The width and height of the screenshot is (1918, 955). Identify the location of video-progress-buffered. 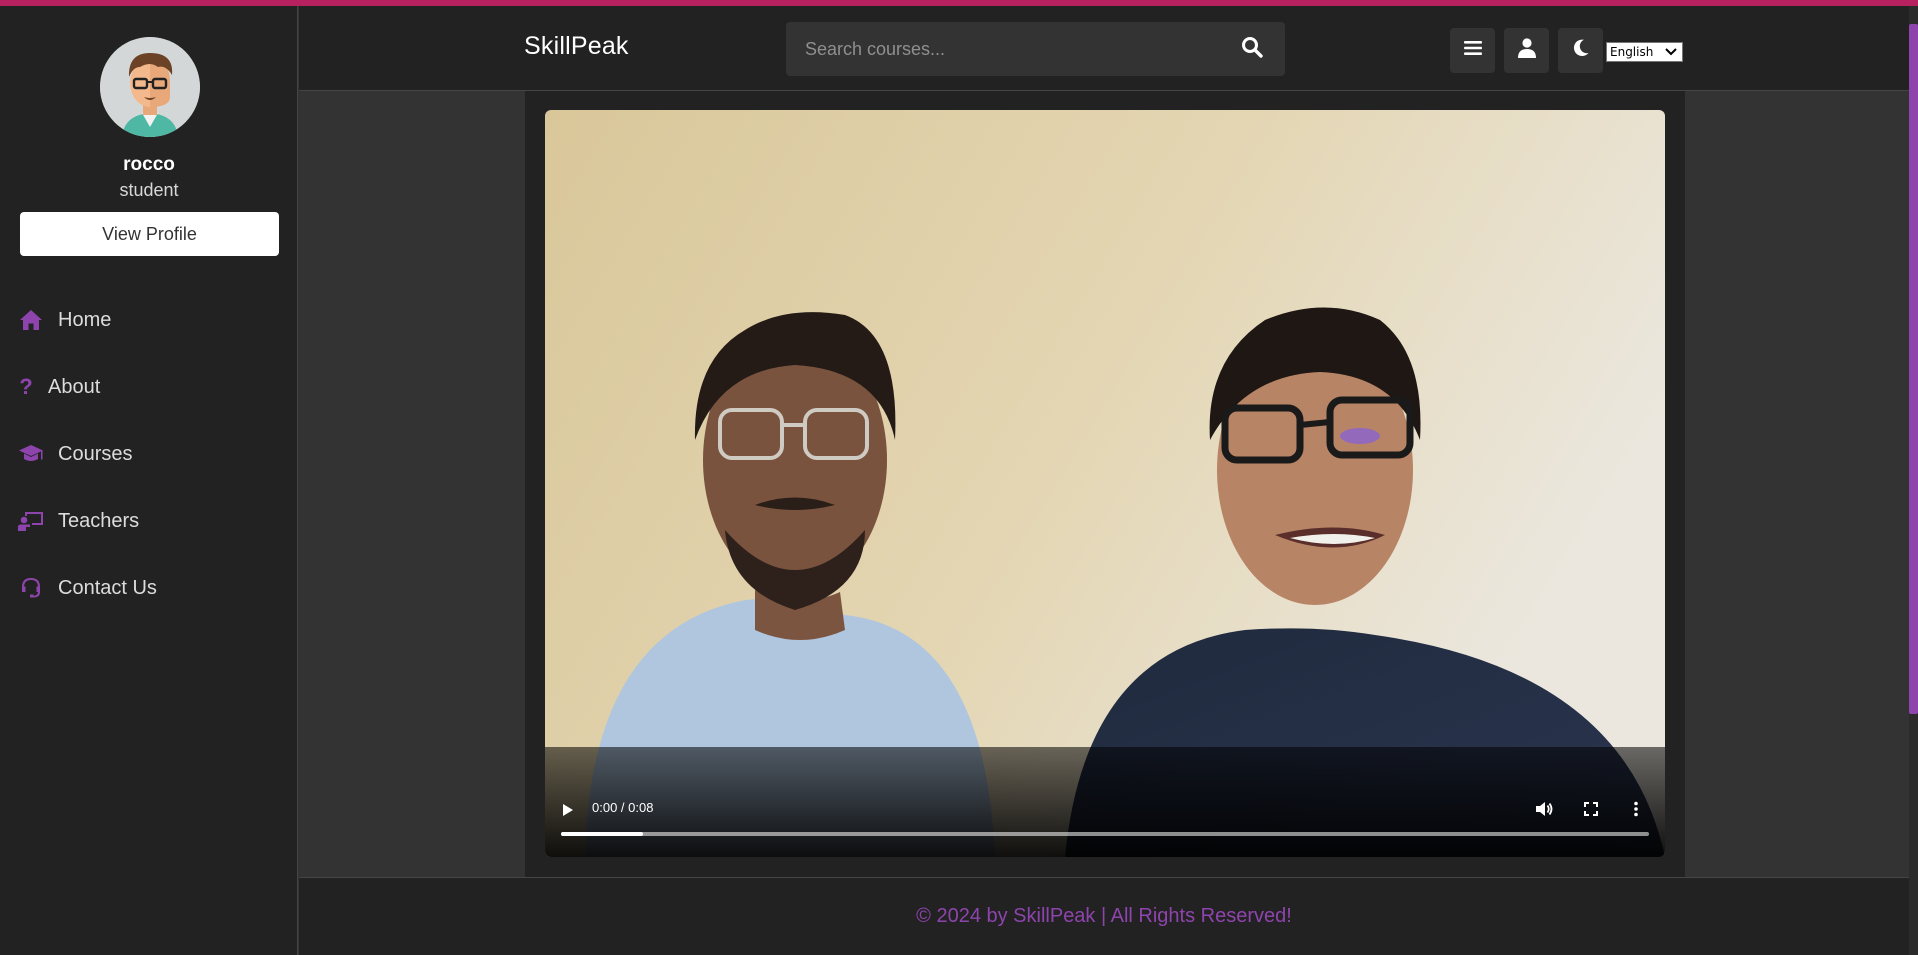
(602, 834).